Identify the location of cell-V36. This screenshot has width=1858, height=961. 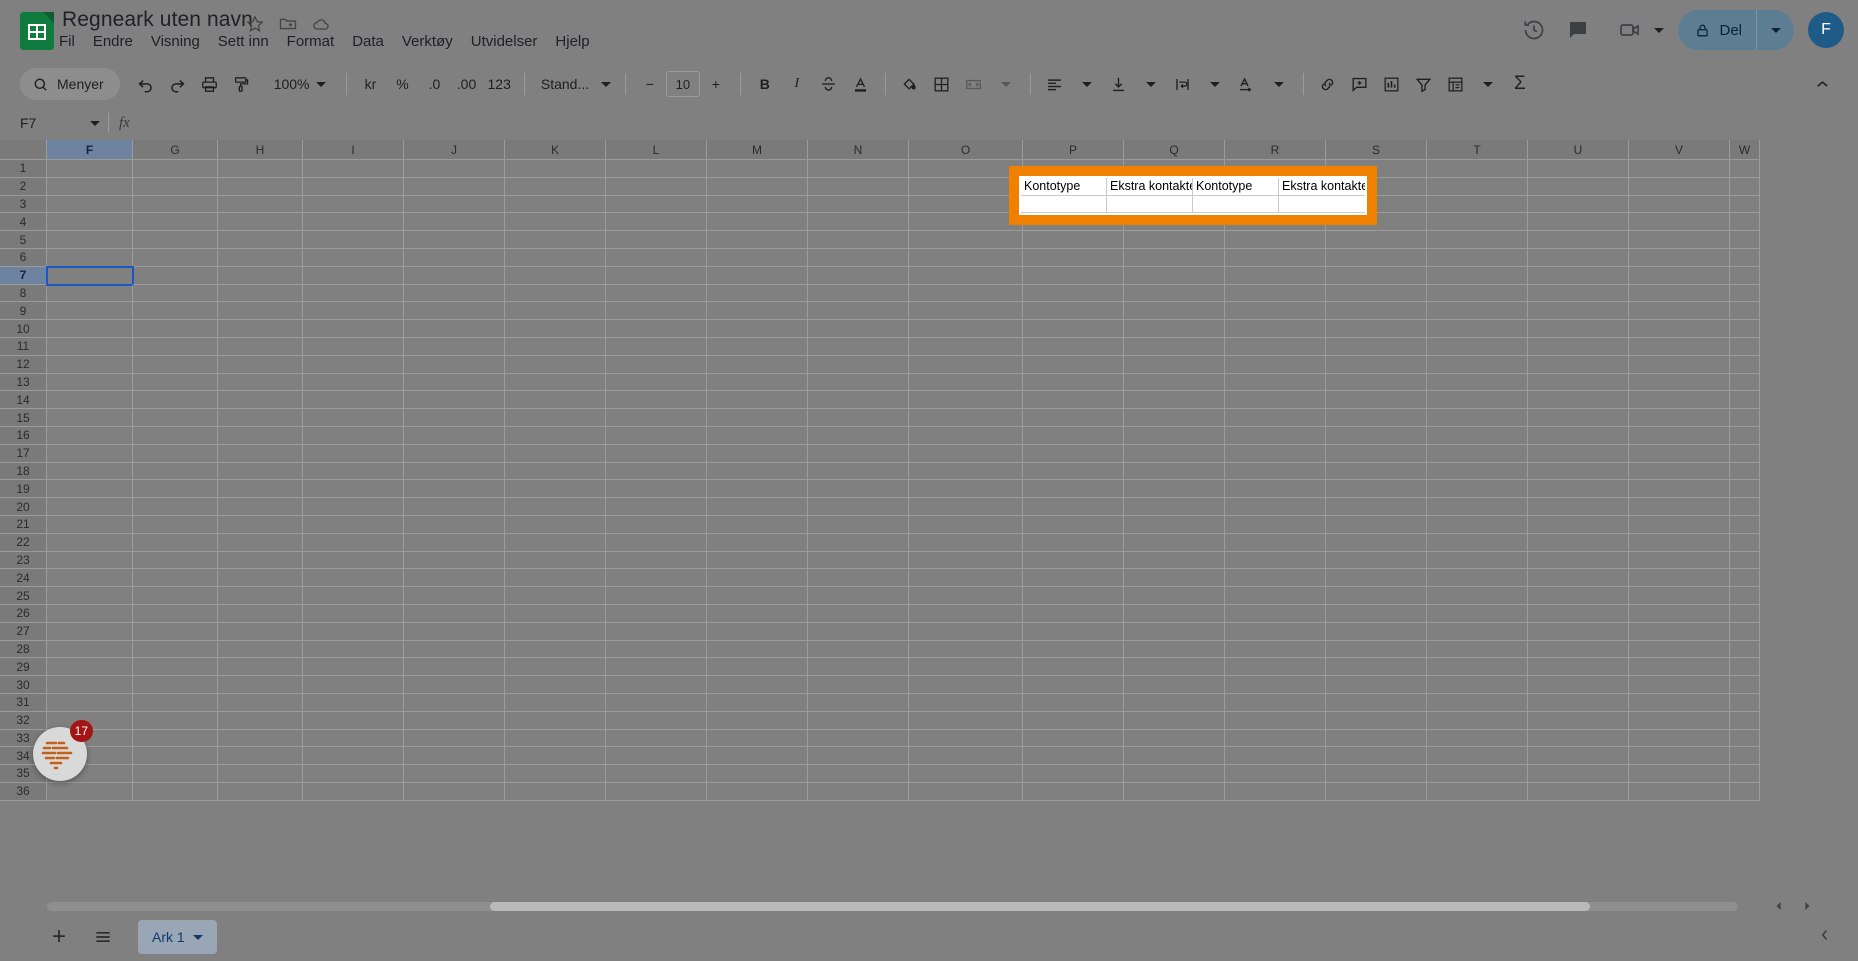
(1679, 791).